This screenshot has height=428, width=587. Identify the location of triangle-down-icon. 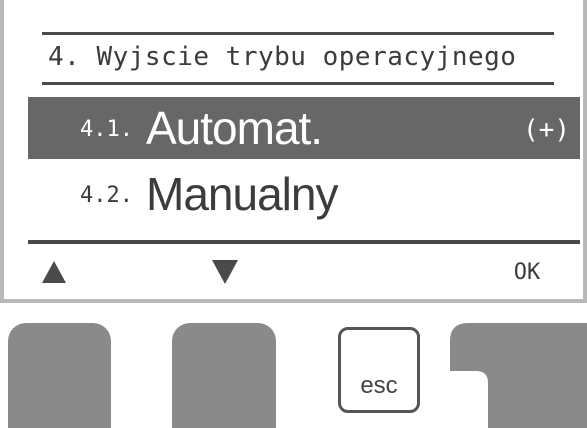
(225, 272).